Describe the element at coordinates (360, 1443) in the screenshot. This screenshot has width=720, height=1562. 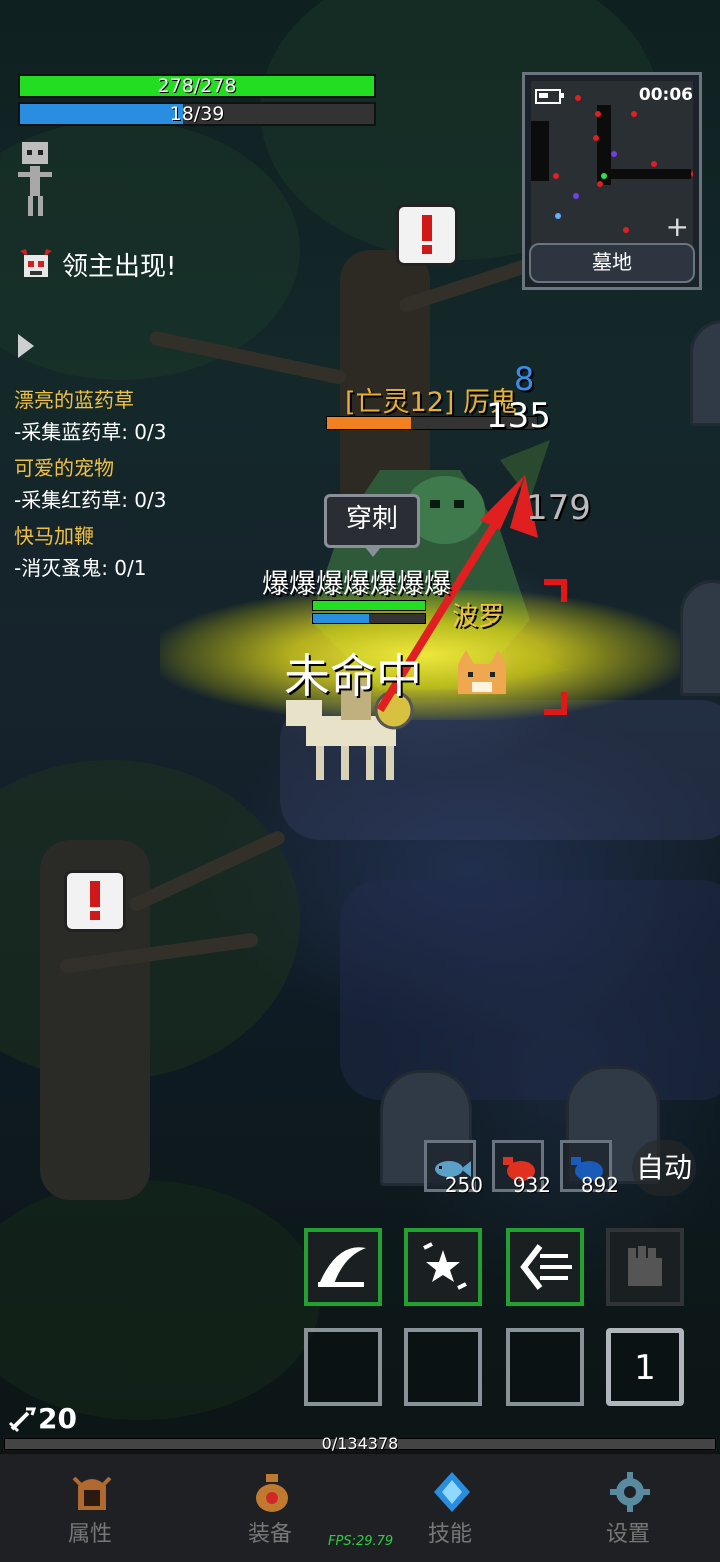
I see `exp-text: 0/134378` at that location.